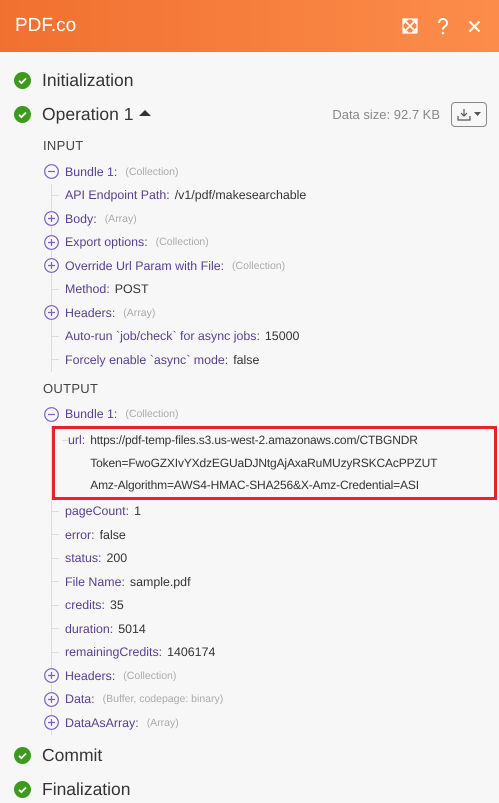  I want to click on field-value: Token=FwoGZXIvYXdzEGUaDJNtgAjAxaRuMUzyRSKCAcPPZUT, so click(264, 463).